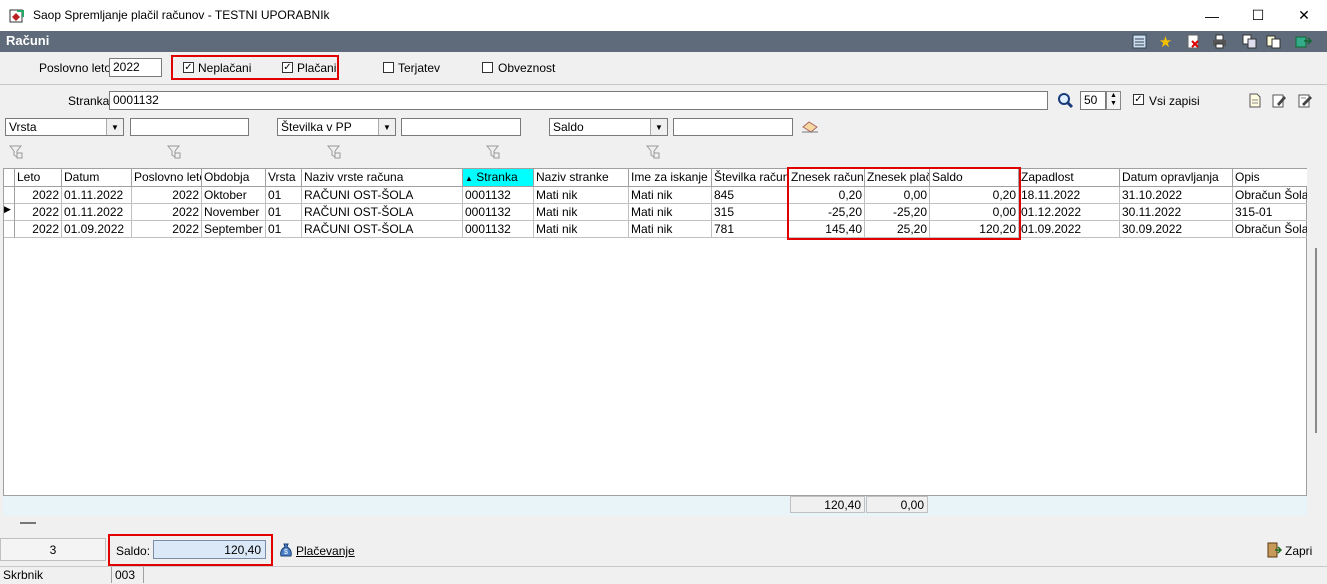  Describe the element at coordinates (388, 67) in the screenshot. I see `terjatev-checkbox` at that location.